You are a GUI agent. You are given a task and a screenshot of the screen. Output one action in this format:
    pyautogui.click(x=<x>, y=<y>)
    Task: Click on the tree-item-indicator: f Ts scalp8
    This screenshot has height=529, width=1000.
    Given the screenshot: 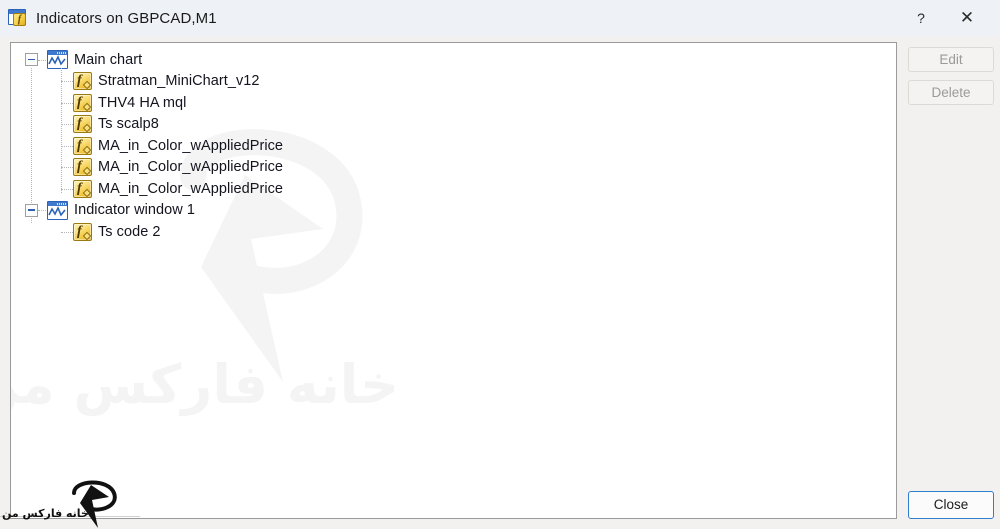 What is the action you would take?
    pyautogui.click(x=453, y=125)
    